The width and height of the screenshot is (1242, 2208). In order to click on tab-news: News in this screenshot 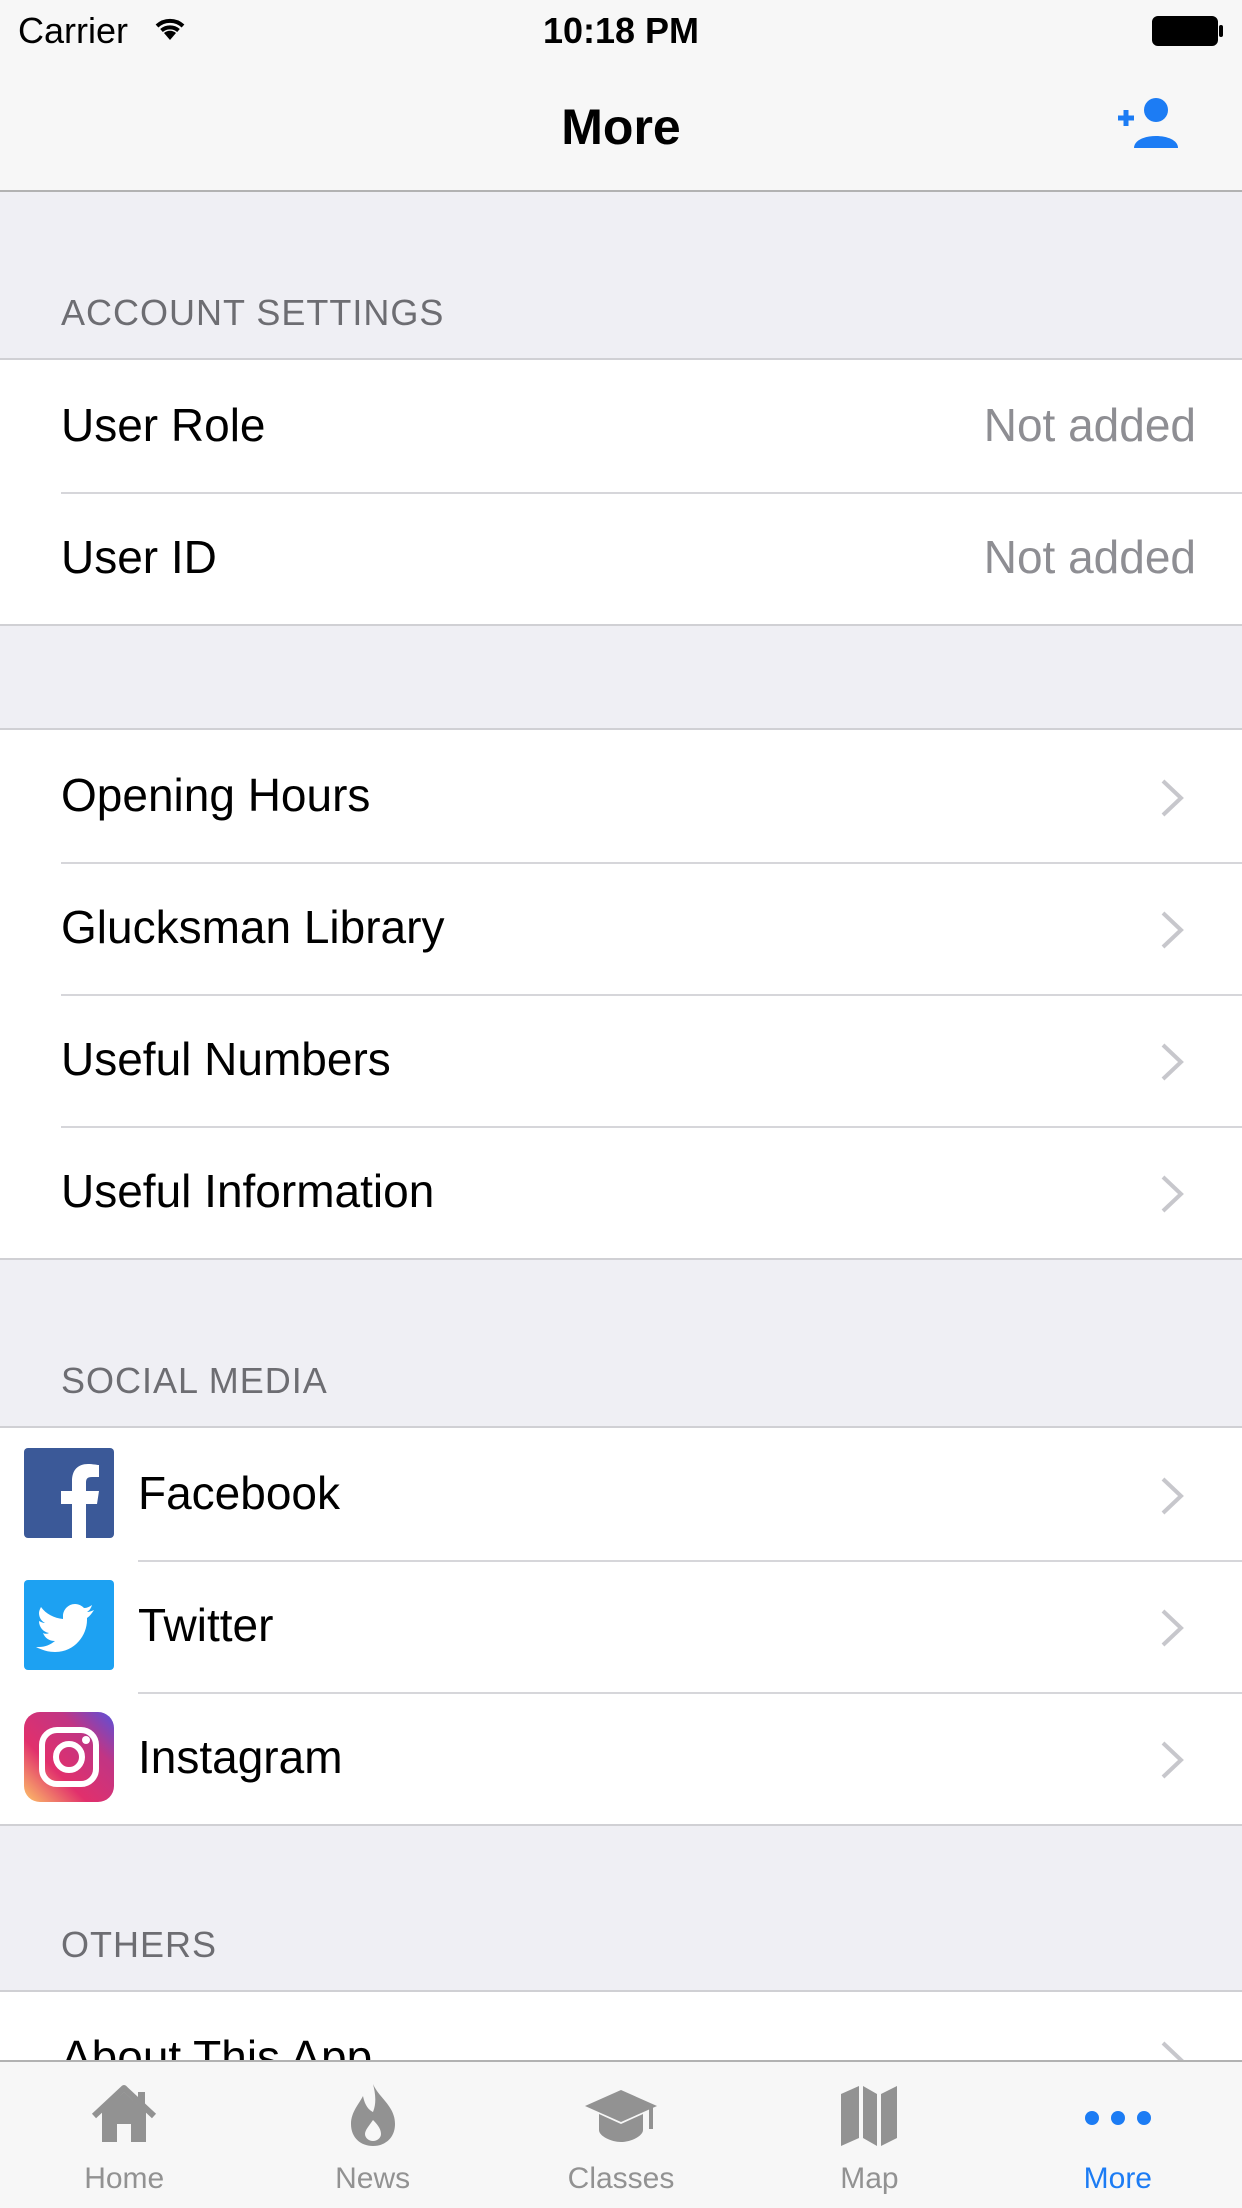, I will do `click(372, 2135)`.